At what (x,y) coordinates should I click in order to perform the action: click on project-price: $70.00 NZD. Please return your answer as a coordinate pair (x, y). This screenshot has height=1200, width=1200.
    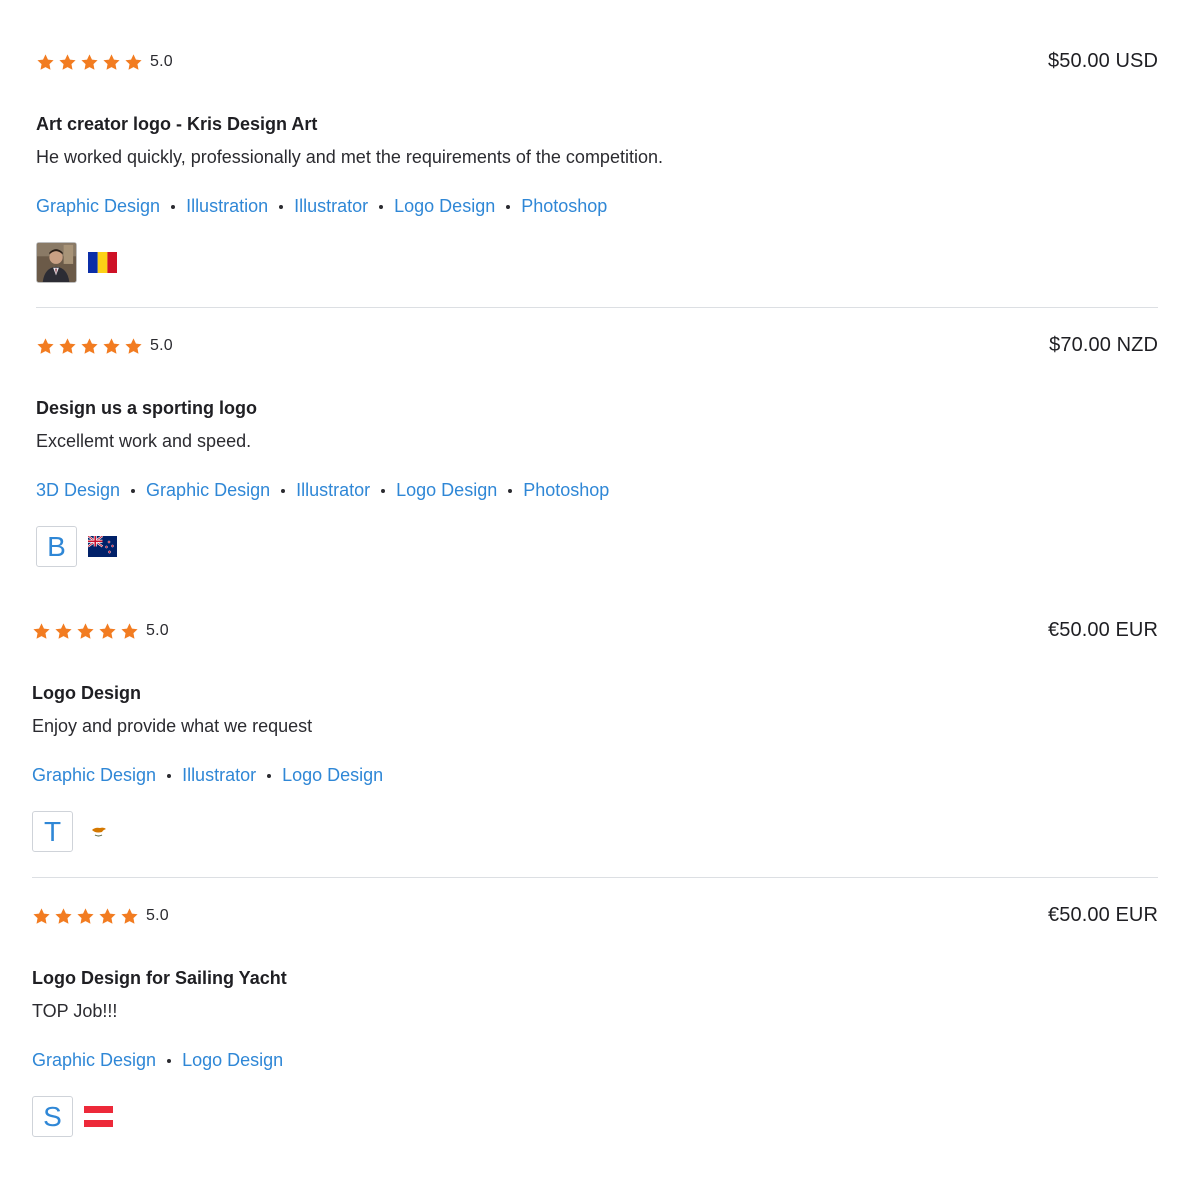
    Looking at the image, I should click on (1103, 345).